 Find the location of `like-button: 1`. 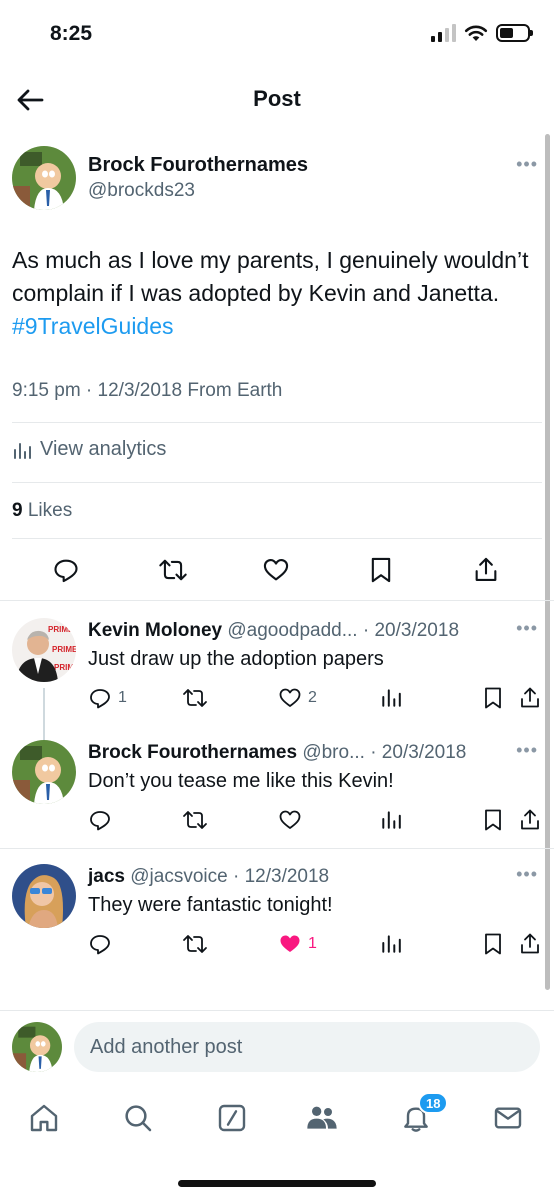

like-button: 1 is located at coordinates (297, 944).